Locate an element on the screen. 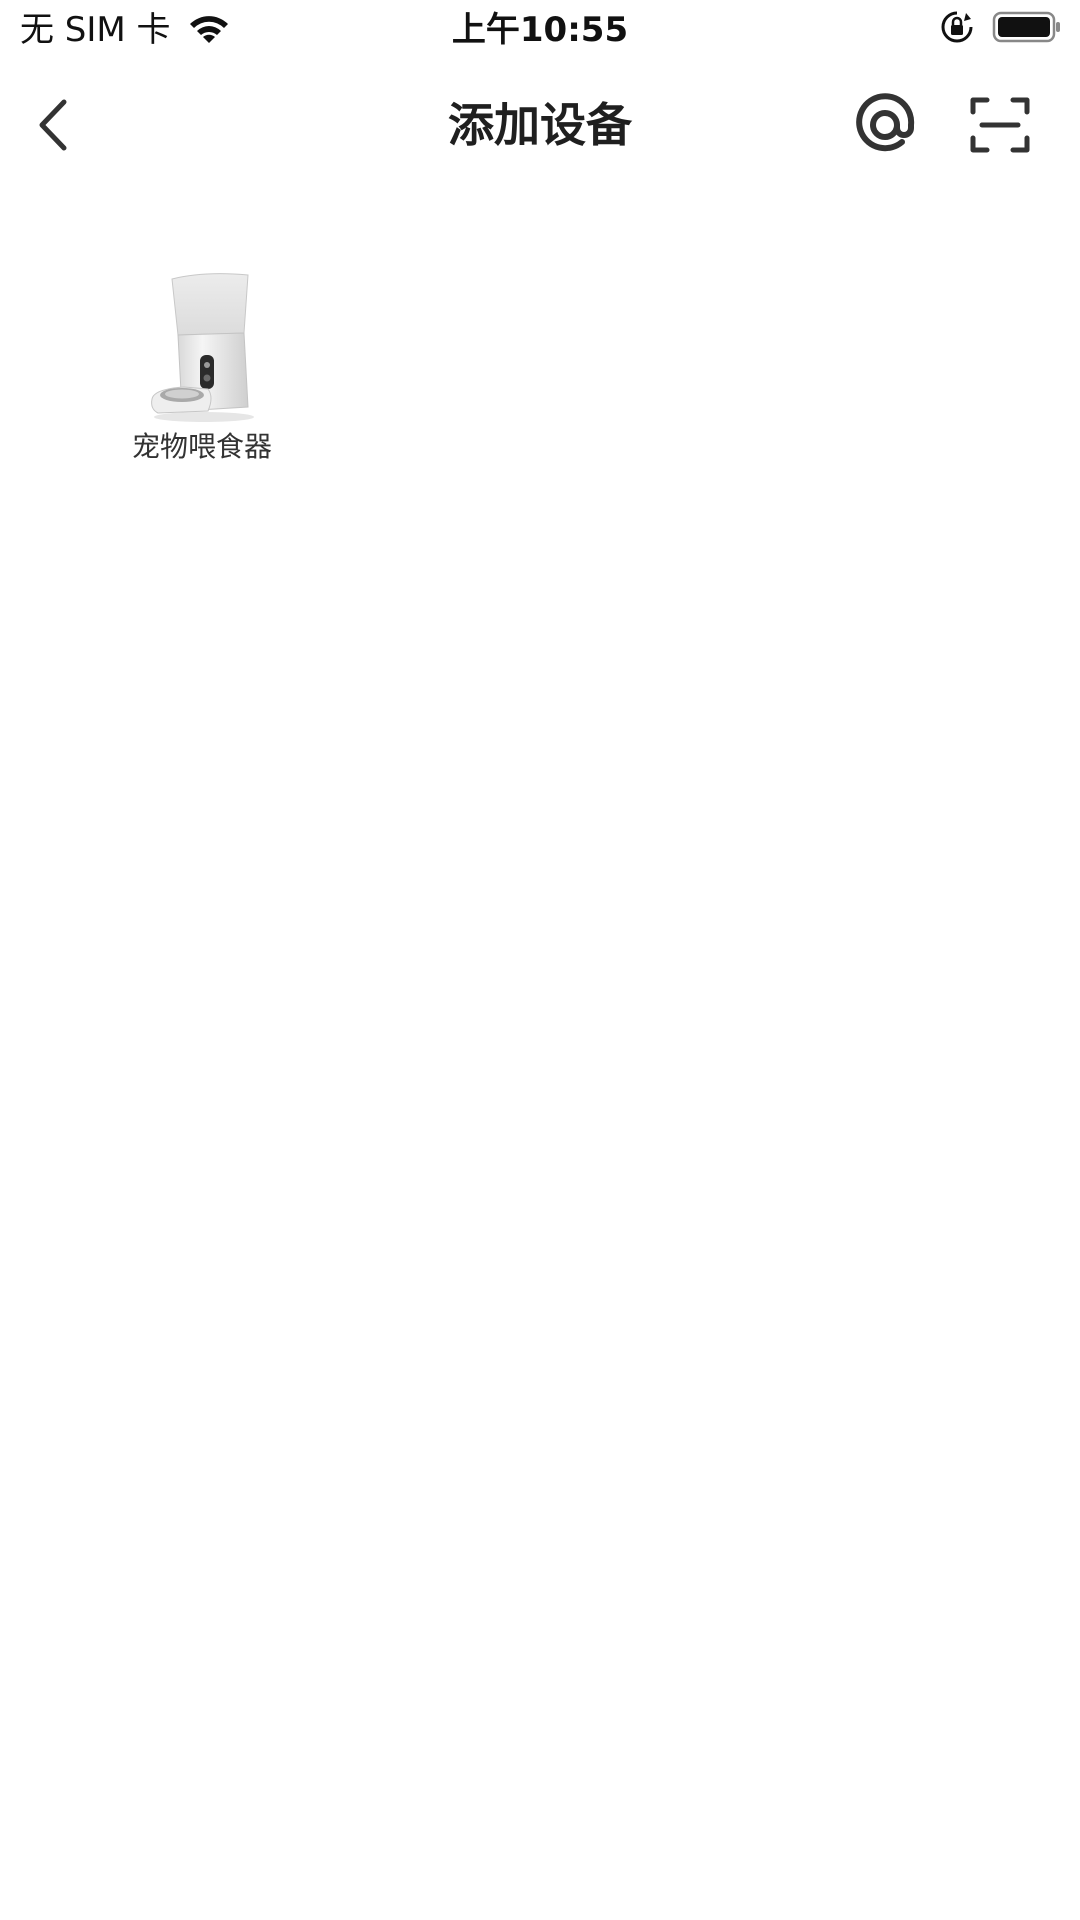 This screenshot has width=1080, height=1920. status-bar-right is located at coordinates (1001, 27).